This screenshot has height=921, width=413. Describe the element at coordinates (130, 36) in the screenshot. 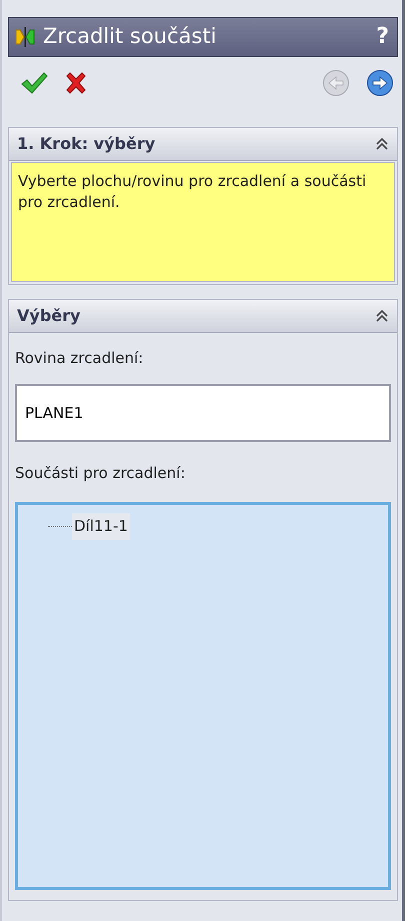

I see `window-title: Zrcadlit součásti` at that location.